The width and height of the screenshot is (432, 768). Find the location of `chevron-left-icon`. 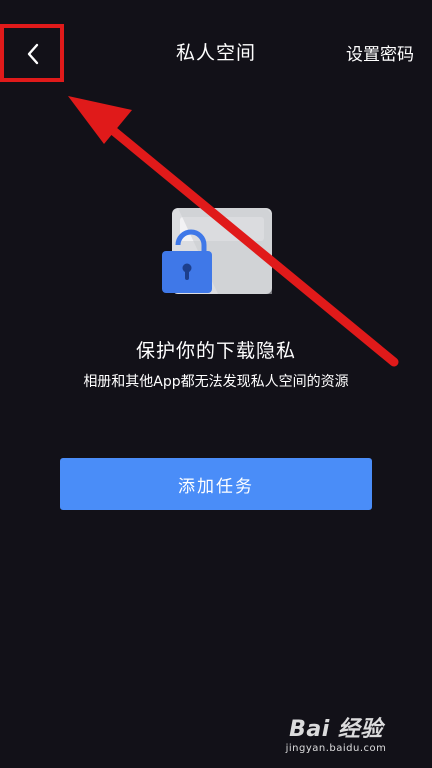

chevron-left-icon is located at coordinates (33, 54).